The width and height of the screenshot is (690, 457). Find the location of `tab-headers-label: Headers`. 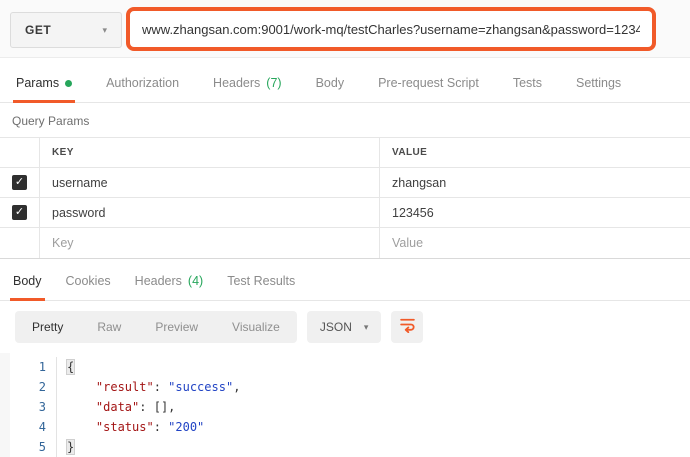

tab-headers-label: Headers is located at coordinates (237, 83).